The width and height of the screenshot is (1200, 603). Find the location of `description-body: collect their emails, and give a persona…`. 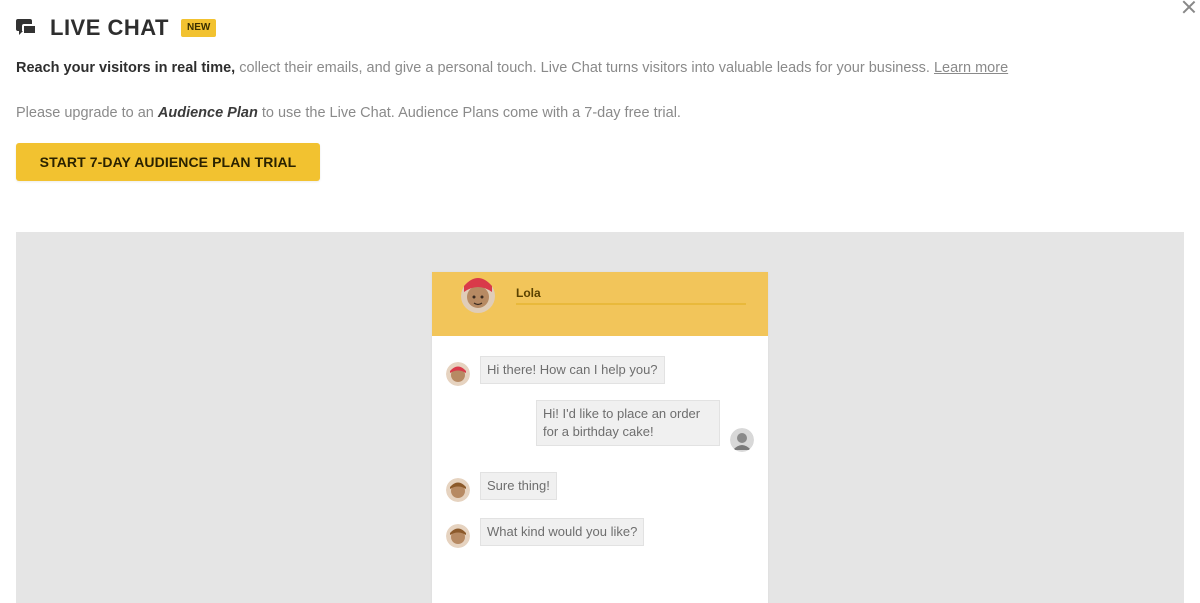

description-body: collect their emails, and give a persona… is located at coordinates (582, 68).